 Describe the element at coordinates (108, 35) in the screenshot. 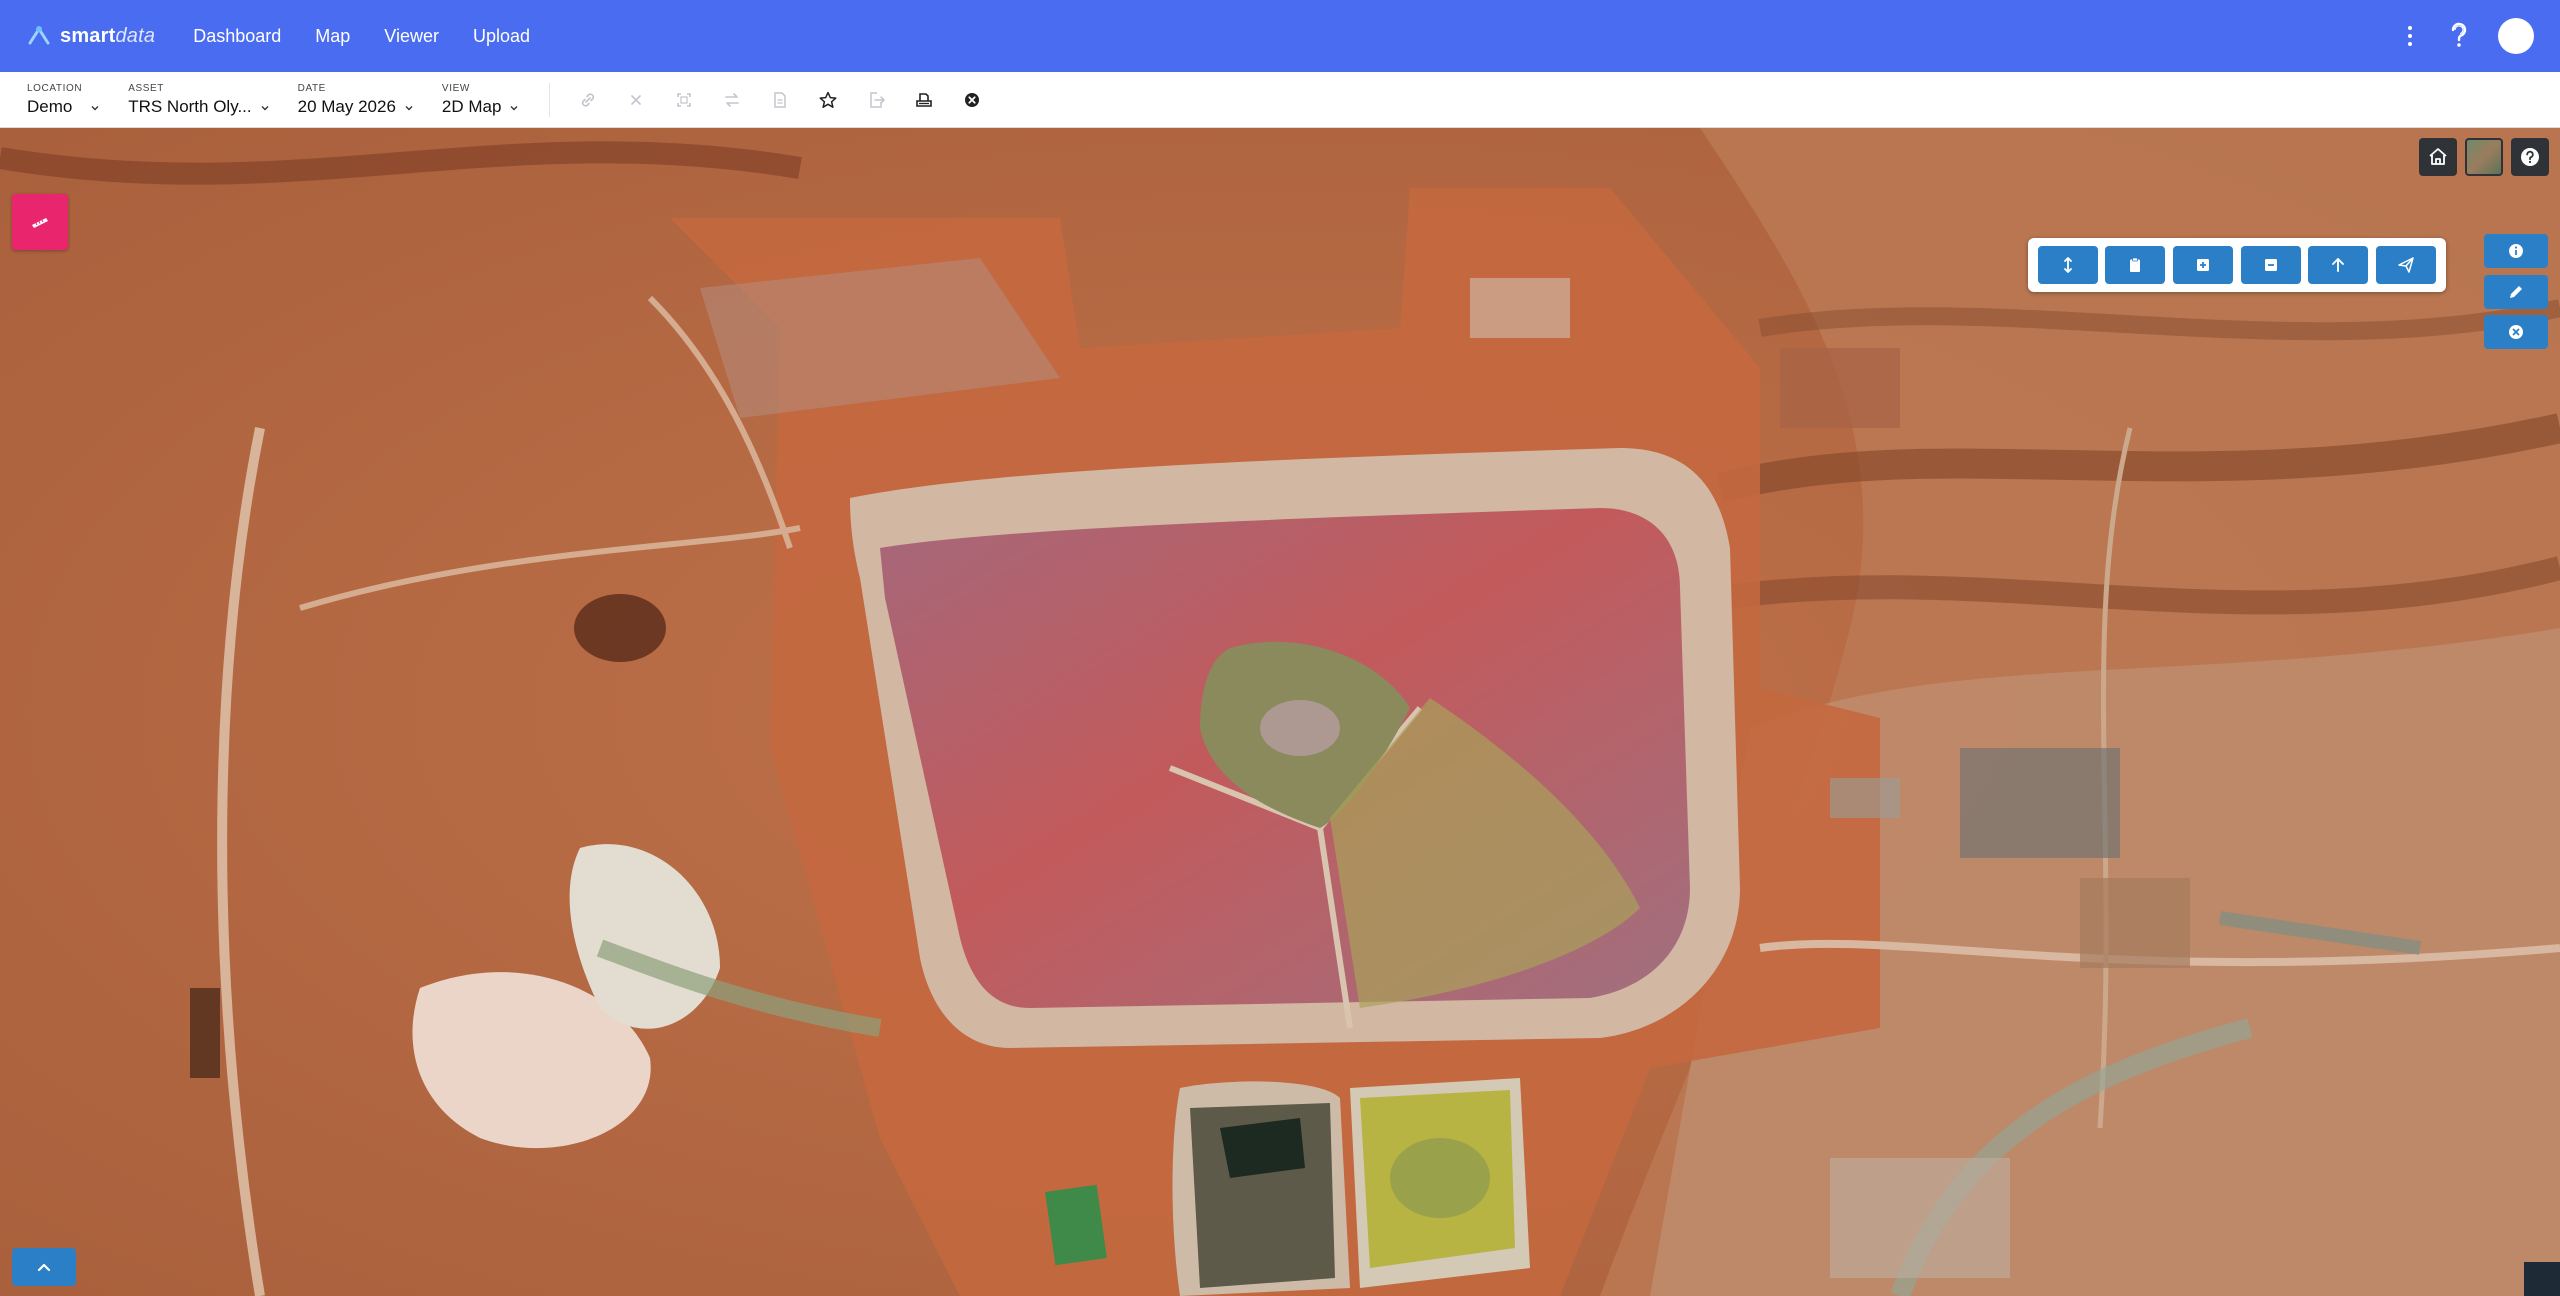

I see `brand-name: smartdata` at that location.